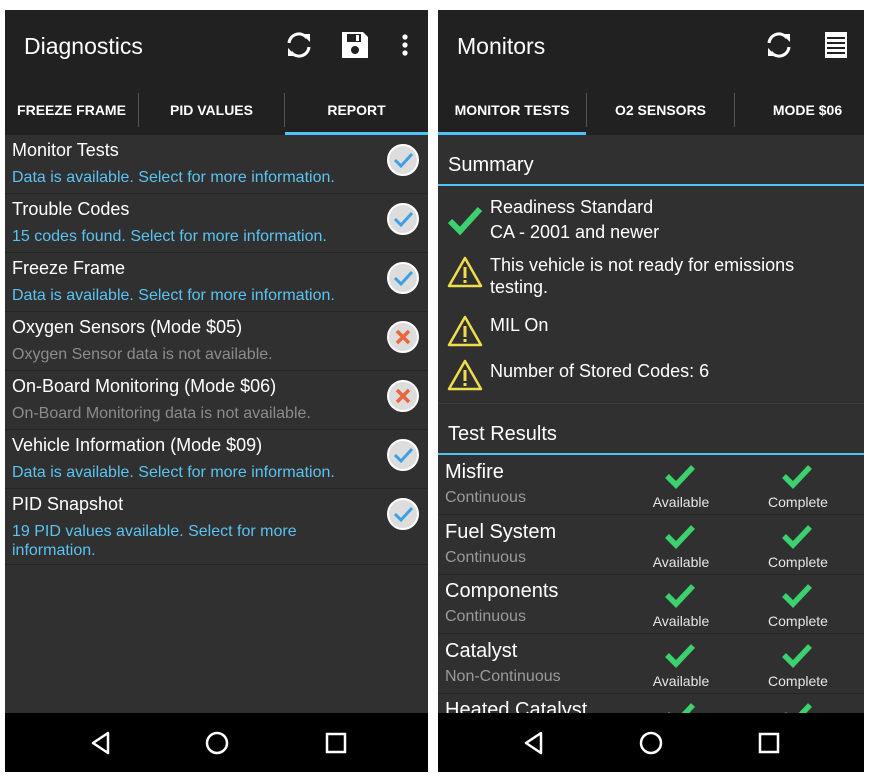 The width and height of the screenshot is (869, 778). I want to click on test-results-header: Test Results, so click(651, 435).